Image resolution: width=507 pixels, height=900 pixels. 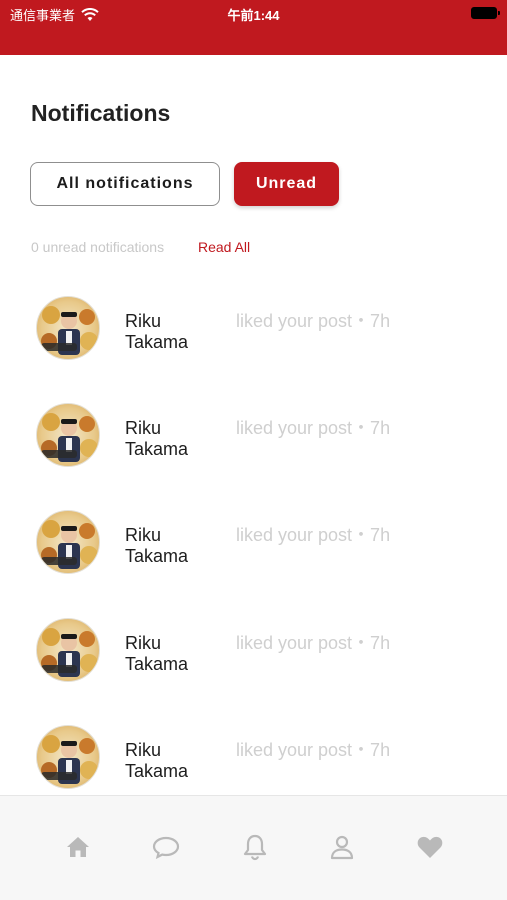 I want to click on nav-notifications, so click(x=255, y=847).